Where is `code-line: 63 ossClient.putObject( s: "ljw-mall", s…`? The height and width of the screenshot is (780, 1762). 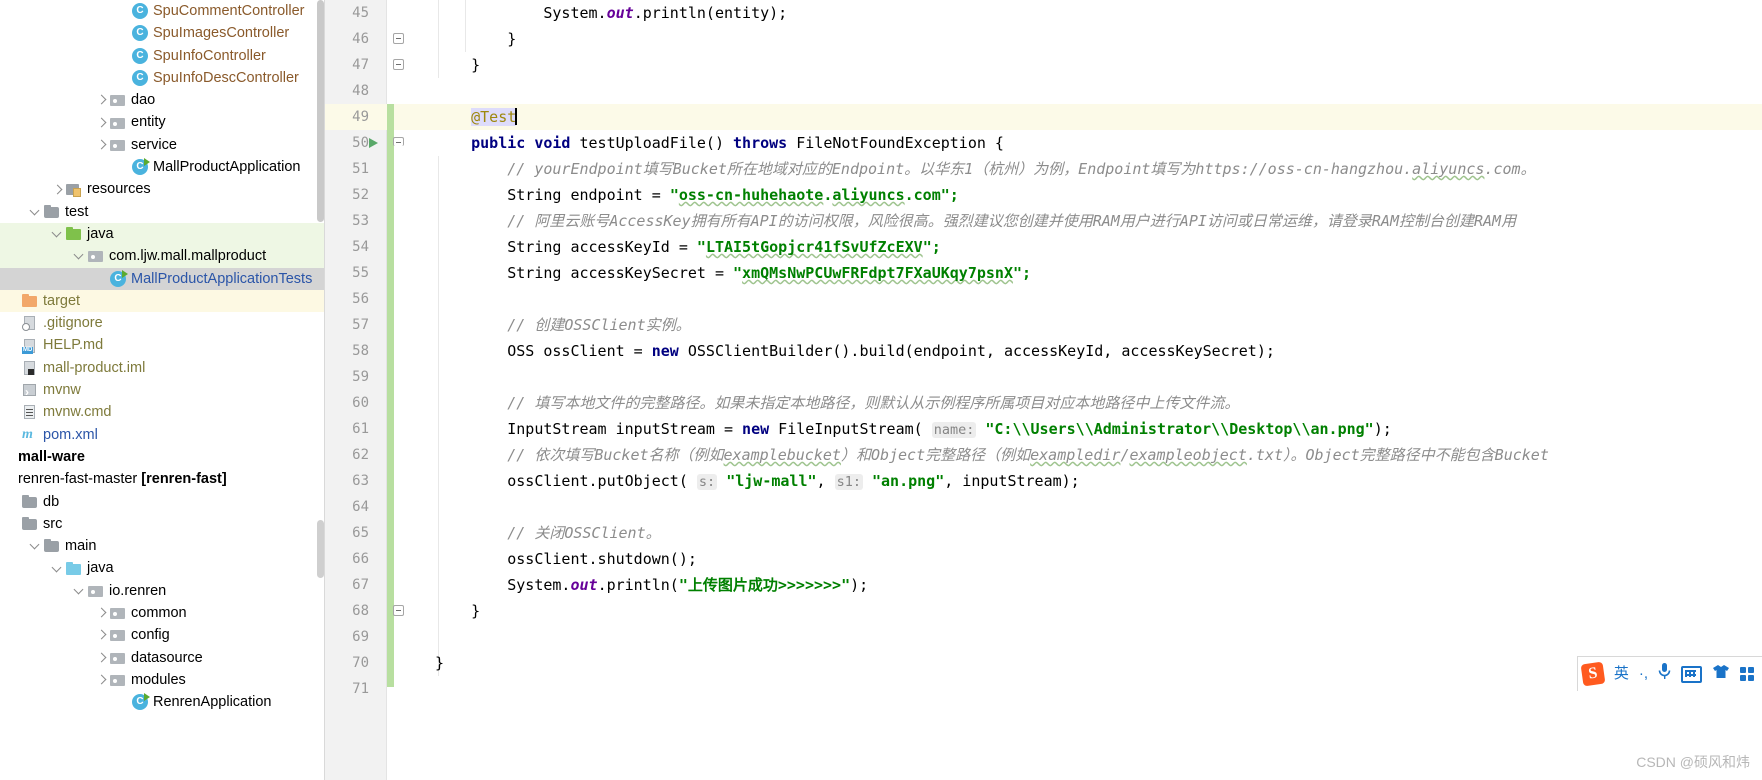 code-line: 63 ossClient.putObject( s: "ljw-mall", s… is located at coordinates (1043, 481).